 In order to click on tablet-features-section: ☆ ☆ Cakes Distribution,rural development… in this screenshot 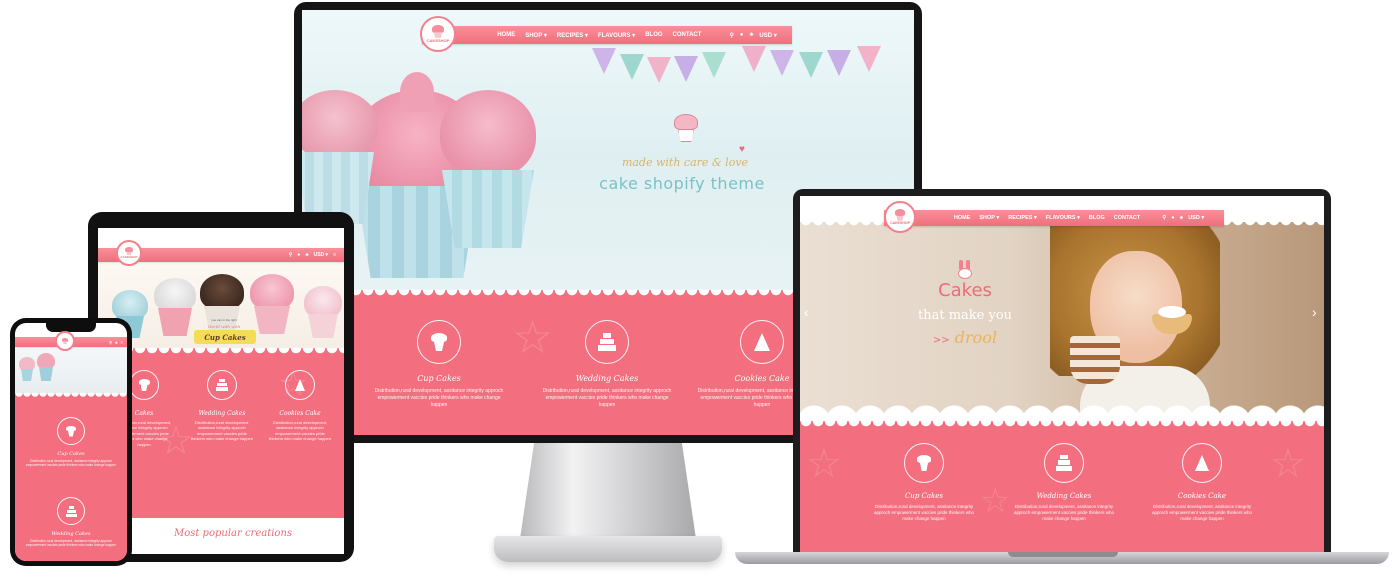, I will do `click(221, 433)`.